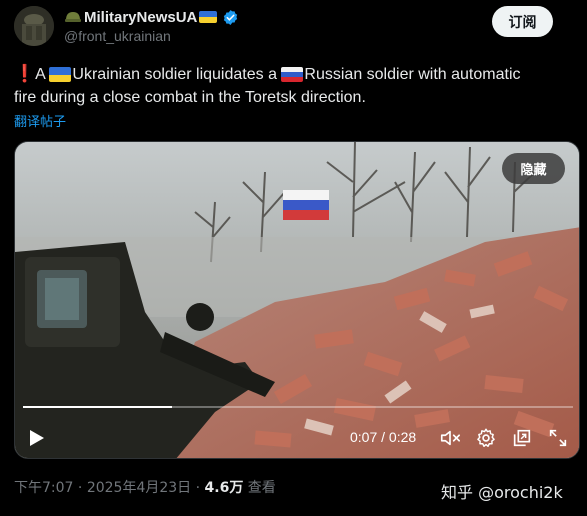  What do you see at coordinates (73, 17) in the screenshot?
I see `military-helmet-icon` at bounding box center [73, 17].